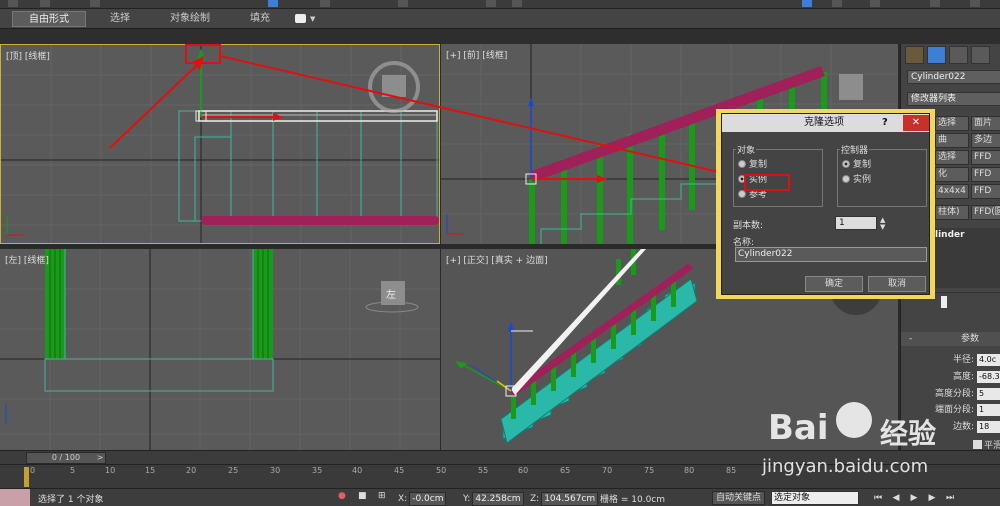 Image resolution: width=1000 pixels, height=506 pixels. I want to click on dialog-title: 克隆选项, so click(824, 122).